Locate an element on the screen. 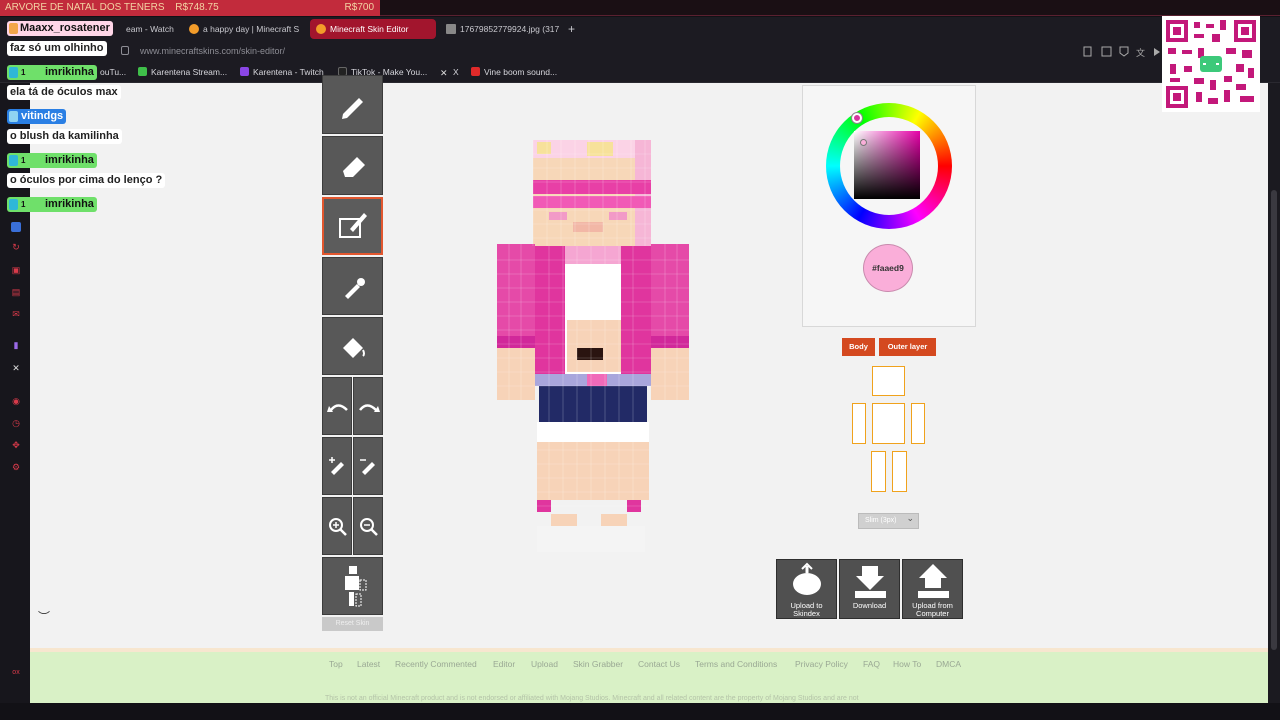 Image resolution: width=1280 pixels, height=720 pixels. chat-message: o blush da kamilinha is located at coordinates (64, 136).